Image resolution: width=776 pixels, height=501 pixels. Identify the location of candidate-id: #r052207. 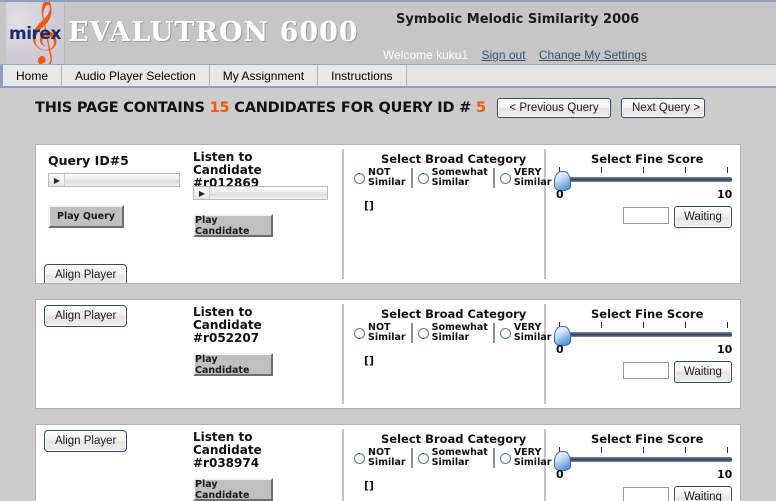
(226, 338).